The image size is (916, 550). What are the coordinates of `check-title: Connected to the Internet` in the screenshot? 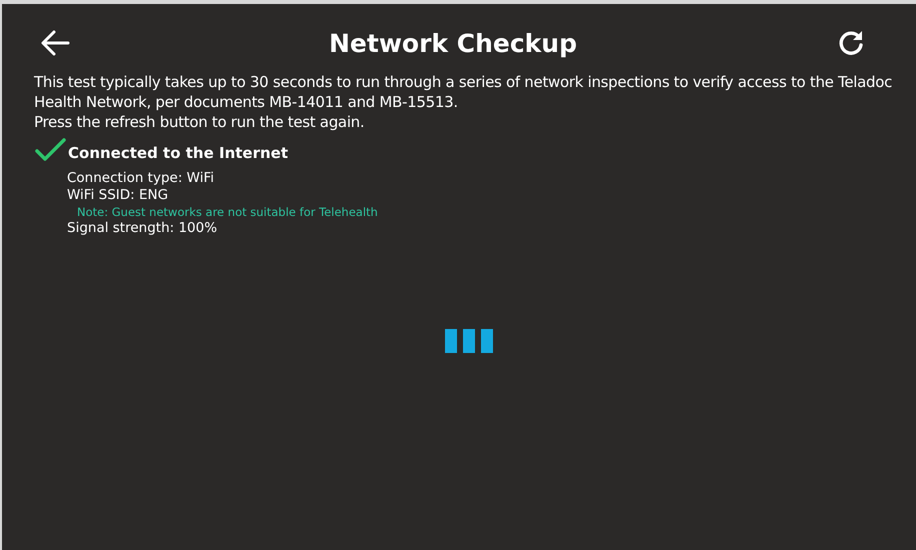 It's located at (178, 153).